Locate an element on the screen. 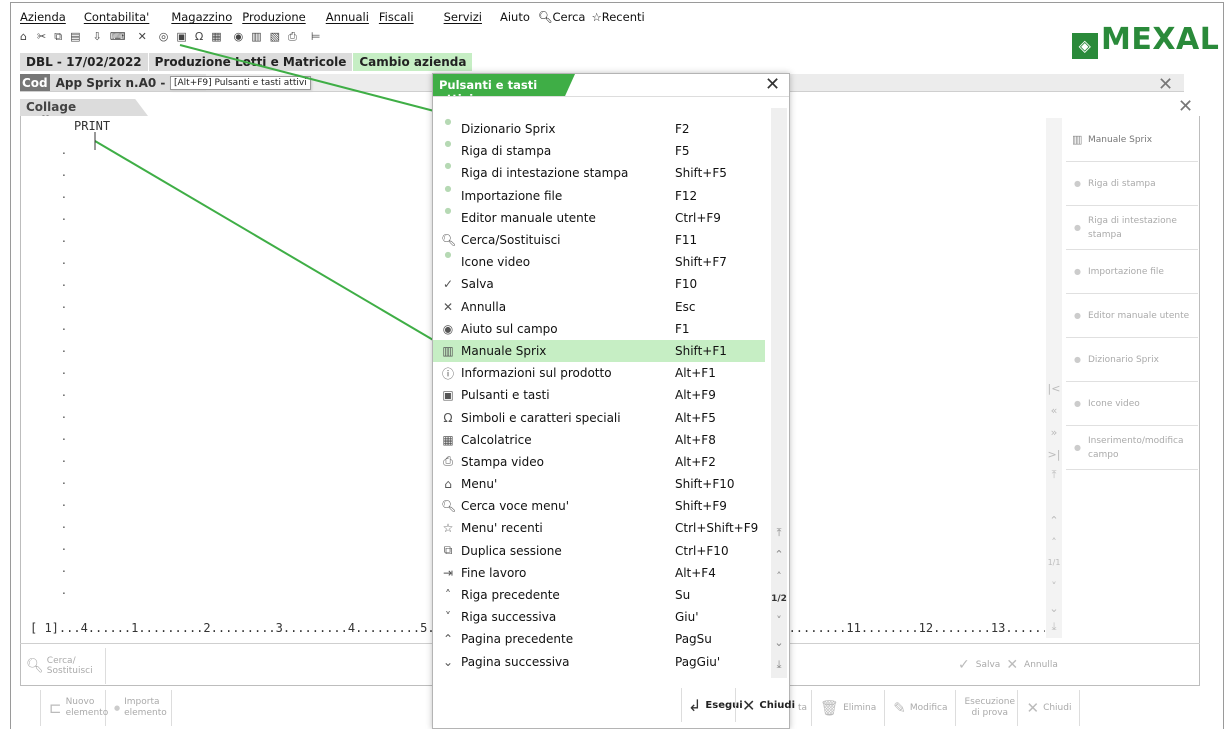 This screenshot has width=1226, height=729. key-list-item: ⌄ Pagina successiva PagGiu' is located at coordinates (599, 662).